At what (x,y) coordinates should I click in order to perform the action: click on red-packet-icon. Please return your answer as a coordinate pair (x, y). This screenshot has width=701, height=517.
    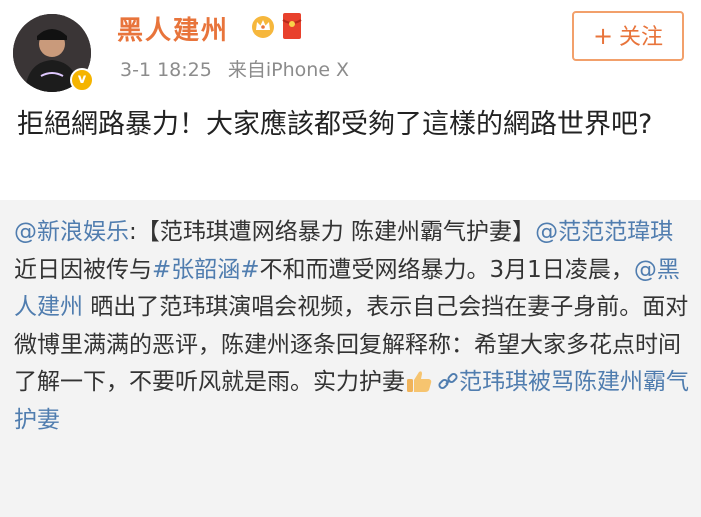
    Looking at the image, I should click on (292, 26).